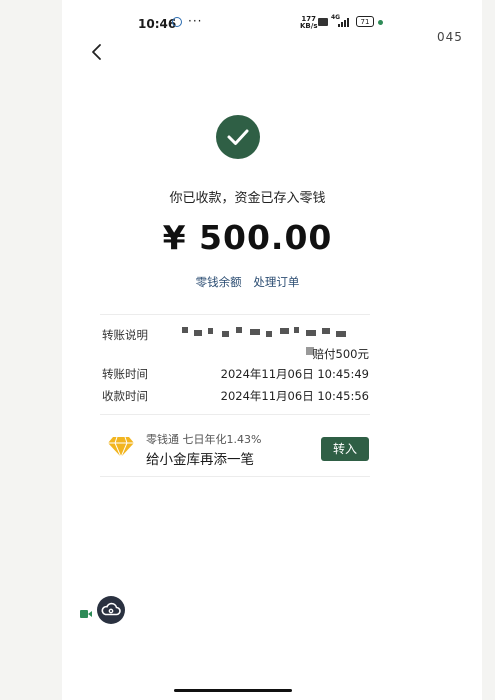 The height and width of the screenshot is (700, 495). I want to click on network-speed: 177 KB/s, so click(308, 23).